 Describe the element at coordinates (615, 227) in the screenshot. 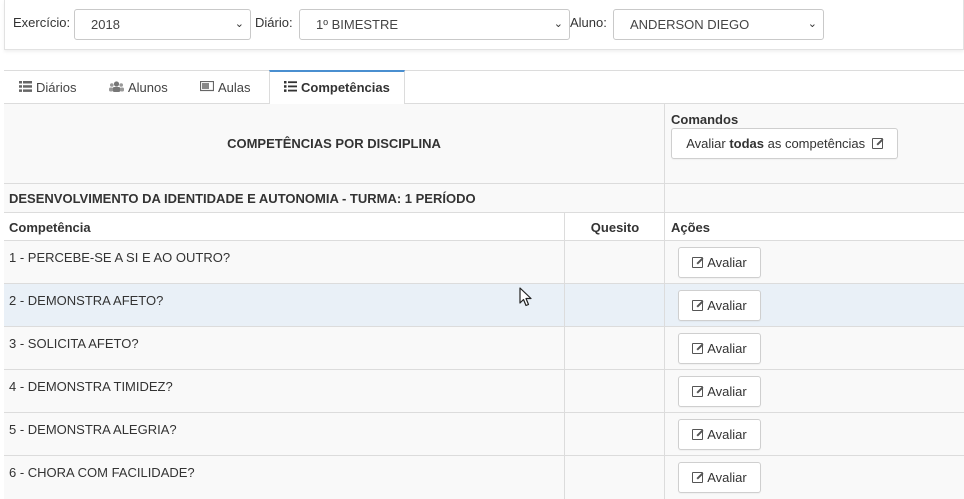

I see `col-quesito: Quesito` at that location.